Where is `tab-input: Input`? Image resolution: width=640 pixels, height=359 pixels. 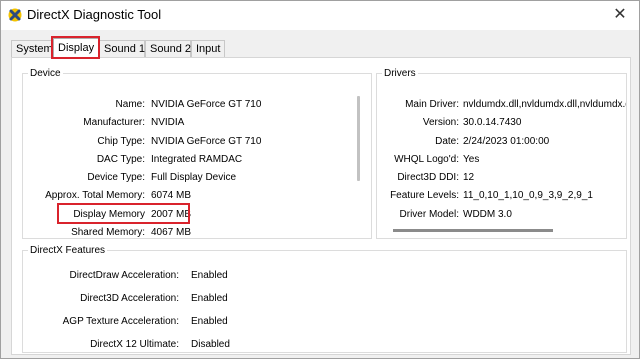 tab-input: Input is located at coordinates (208, 49).